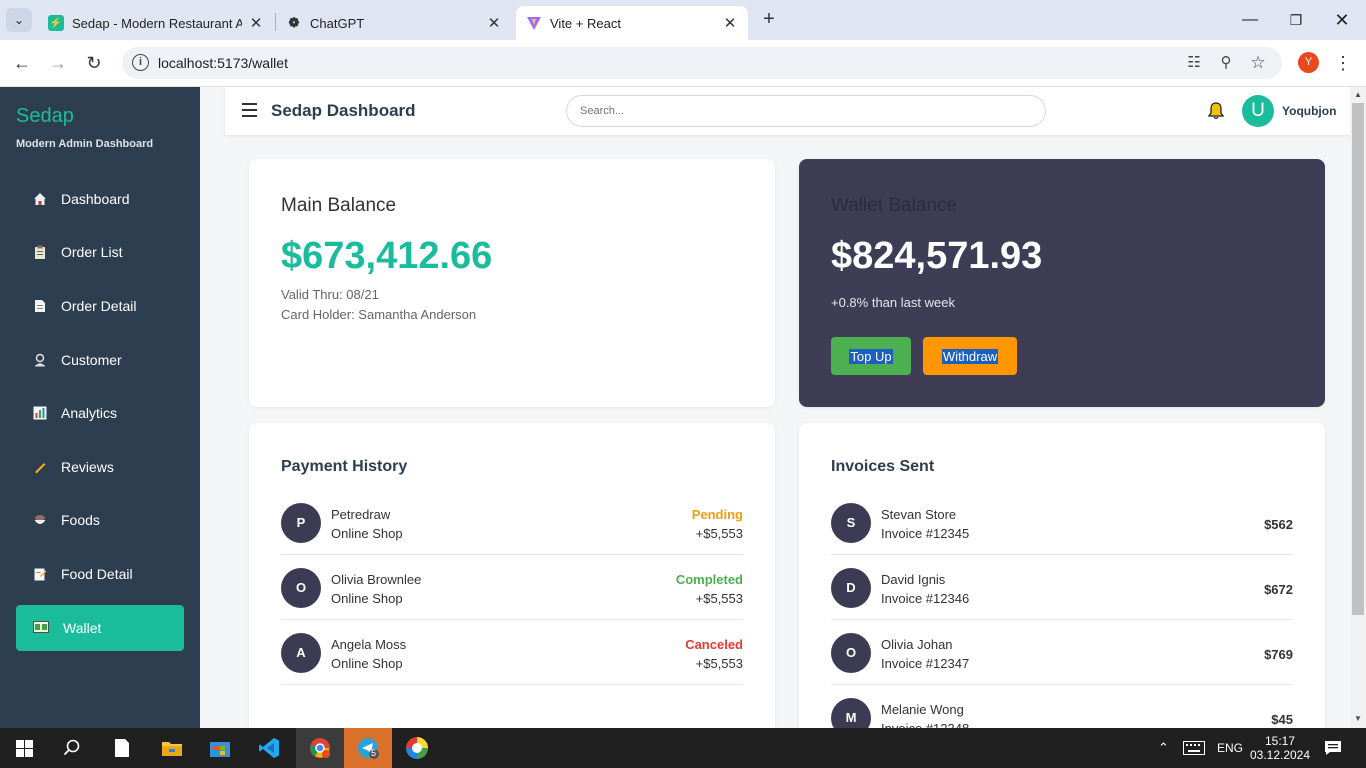  What do you see at coordinates (714, 644) in the screenshot?
I see `status-badge: Canceled` at bounding box center [714, 644].